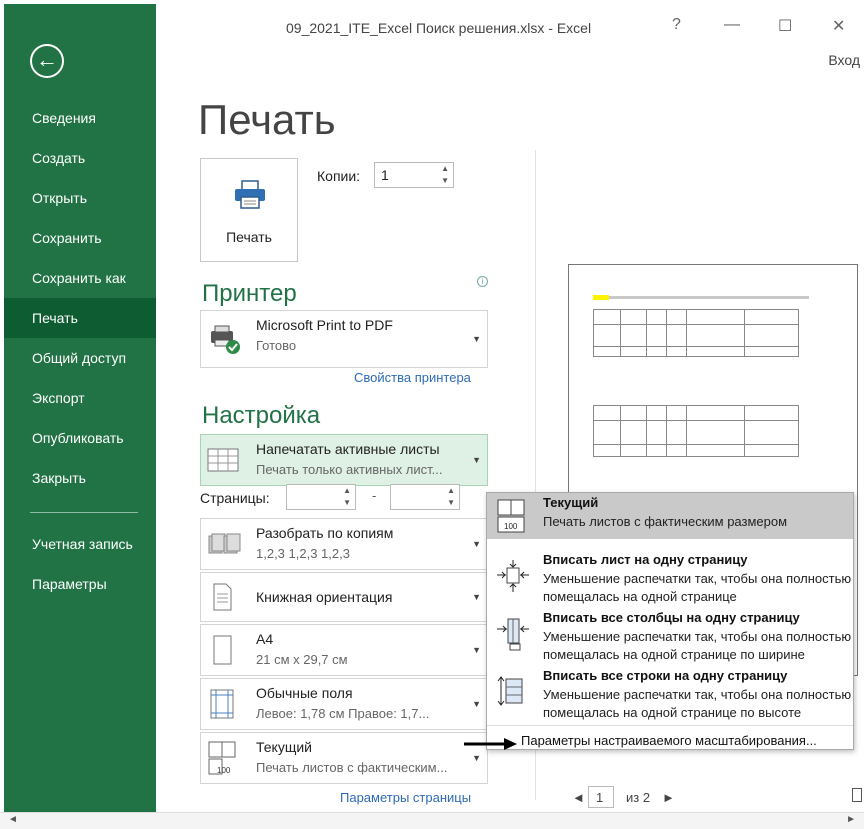 The width and height of the screenshot is (864, 829). Describe the element at coordinates (676, 25) in the screenshot. I see `help-button: ?` at that location.